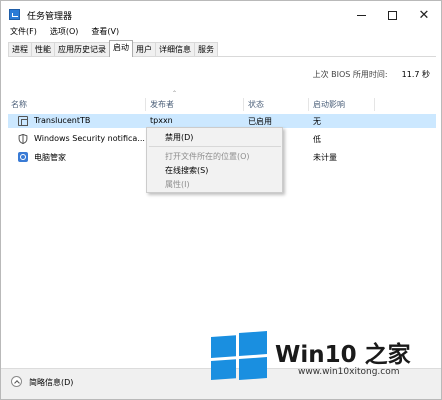  I want to click on menu-options: 选项(O), so click(62, 32).